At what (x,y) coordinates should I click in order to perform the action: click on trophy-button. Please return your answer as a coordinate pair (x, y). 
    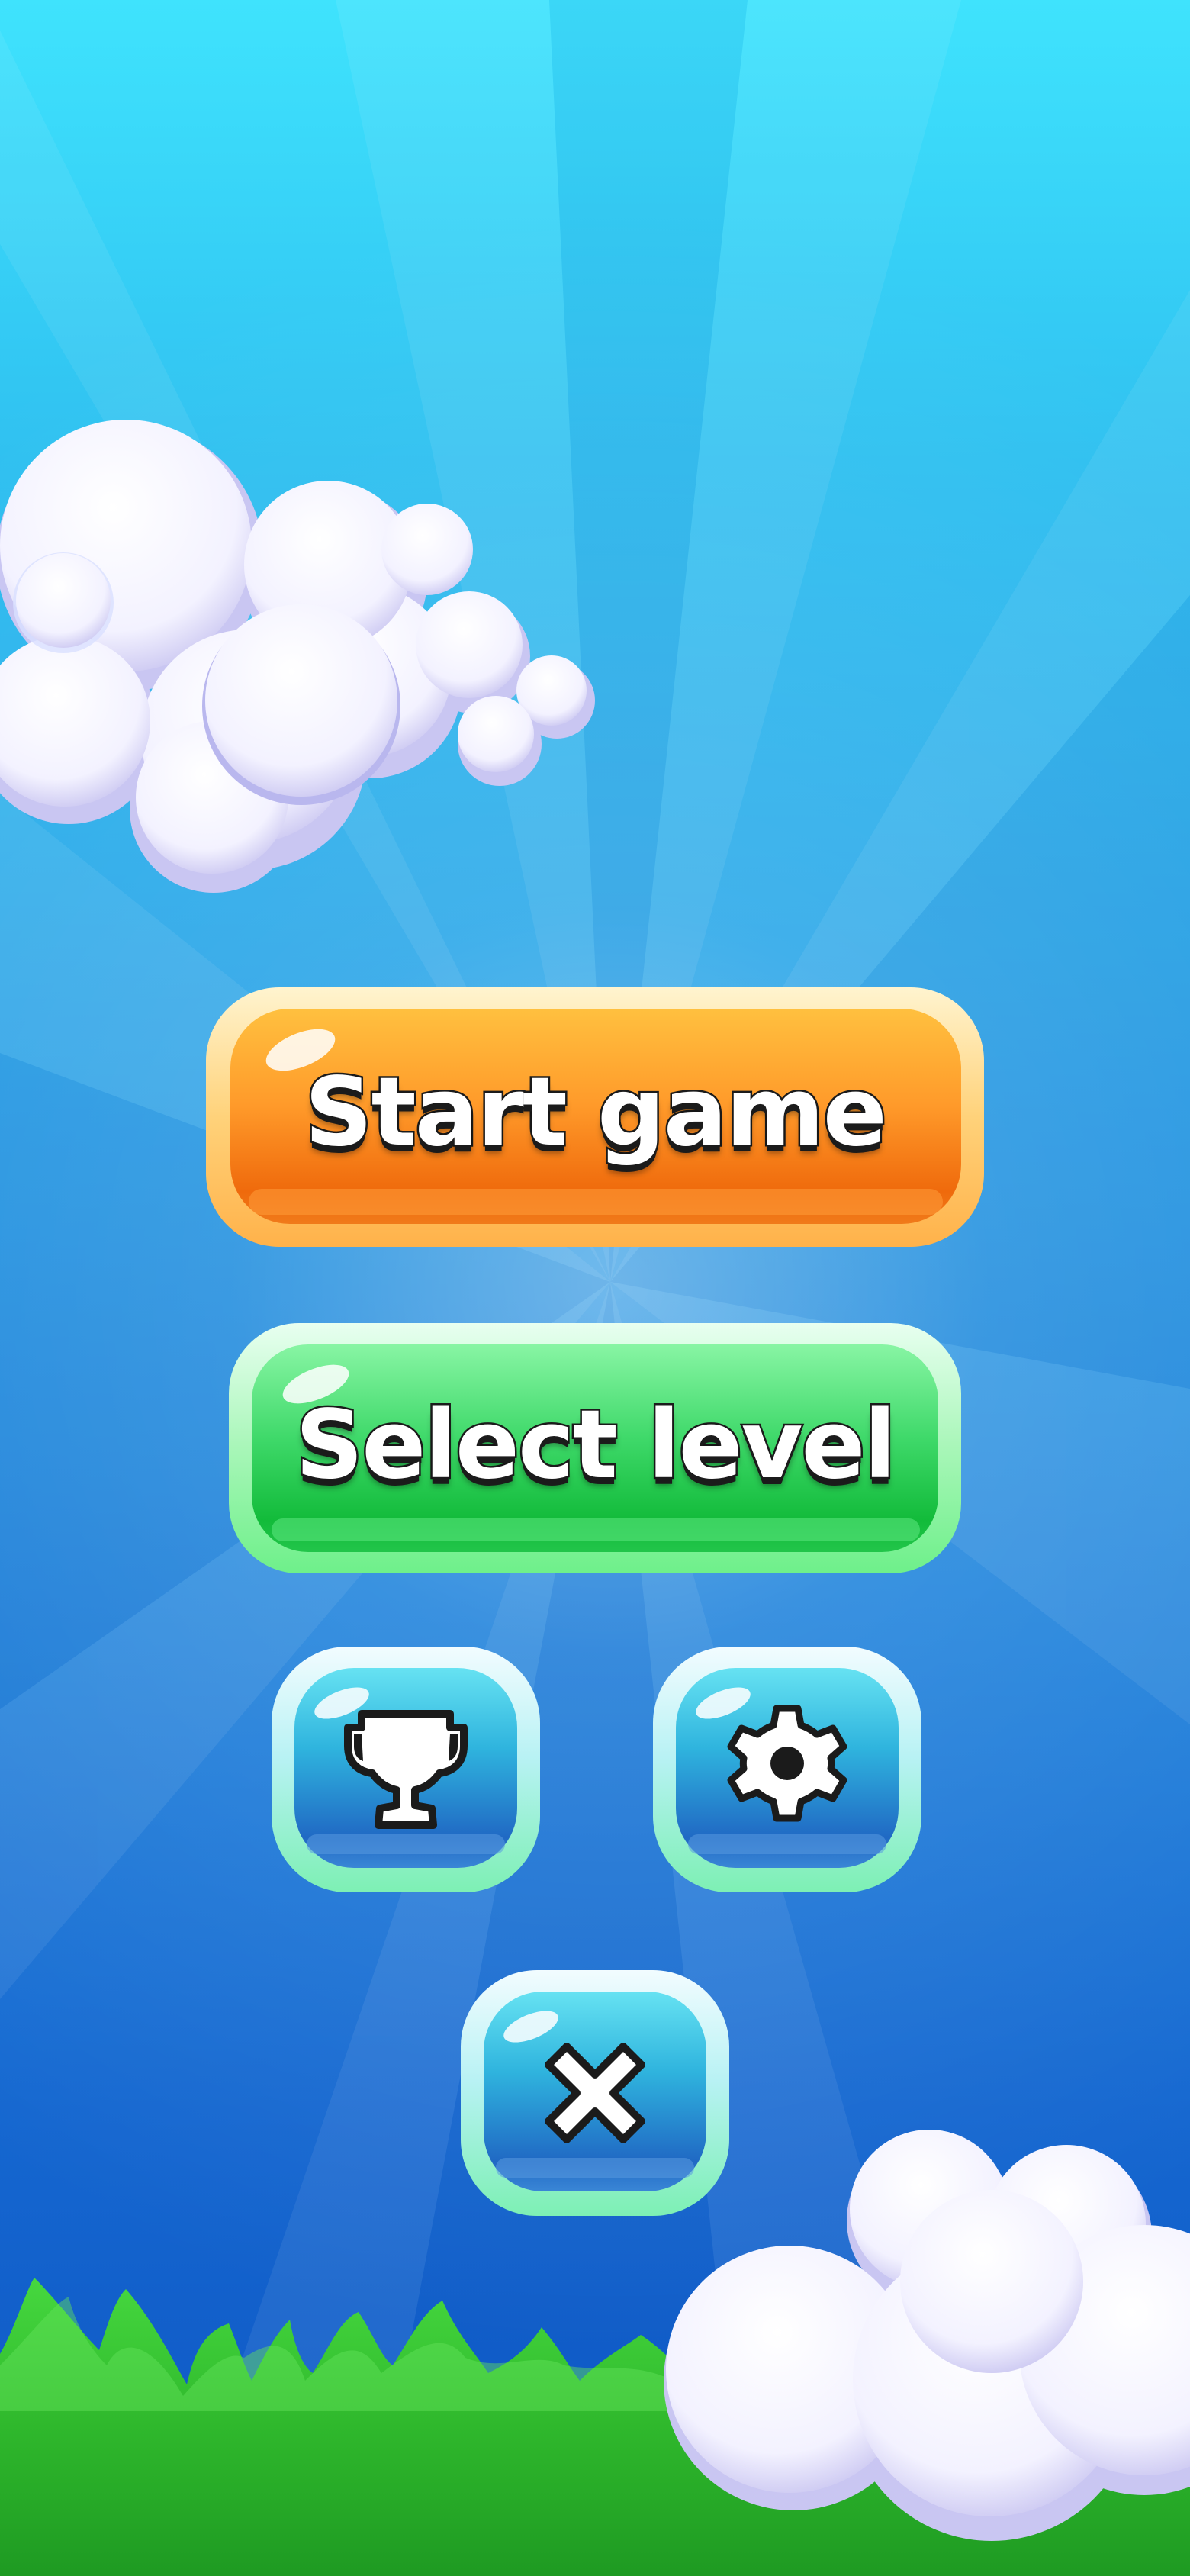
    Looking at the image, I should click on (406, 1769).